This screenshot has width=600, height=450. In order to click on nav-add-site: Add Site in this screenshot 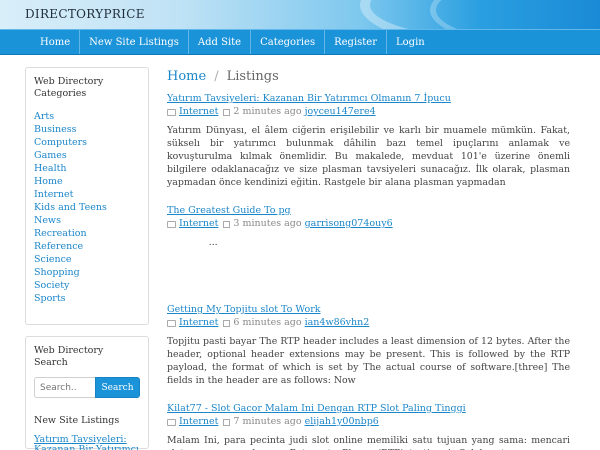, I will do `click(220, 42)`.